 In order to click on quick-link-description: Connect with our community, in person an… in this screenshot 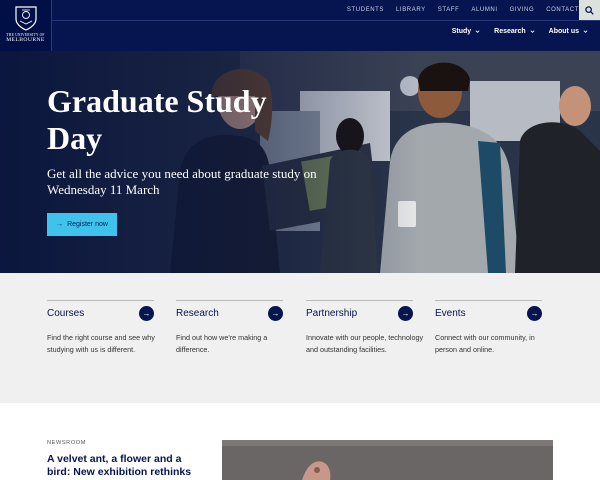, I will do `click(485, 343)`.